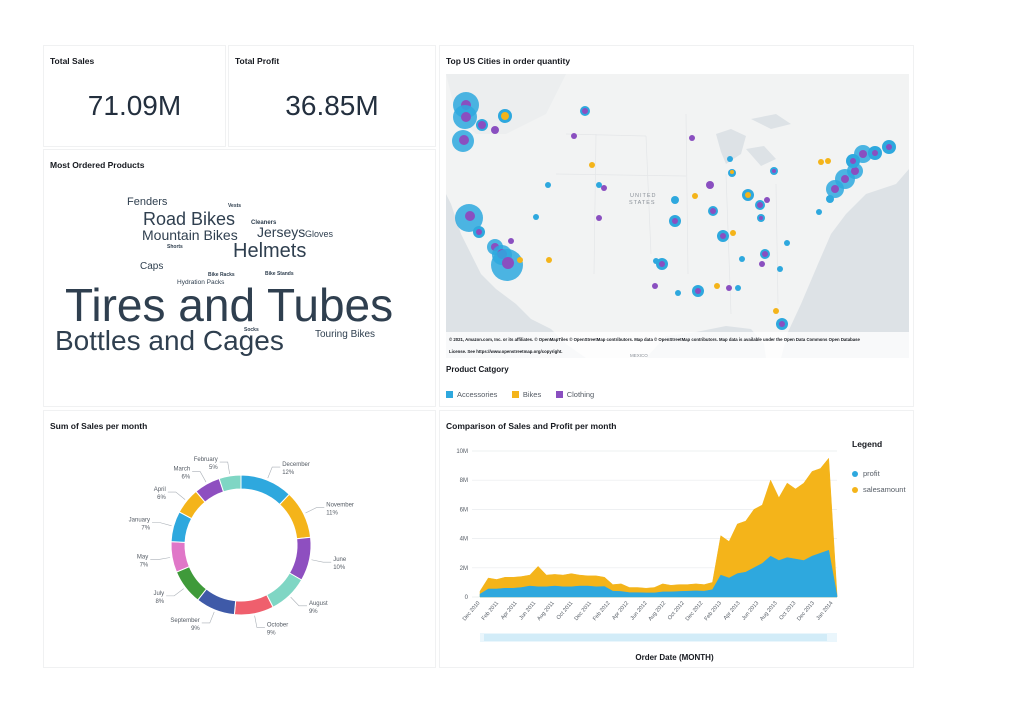 This screenshot has height=725, width=1024. Describe the element at coordinates (180, 557) in the screenshot. I see `donut-slice-may` at that location.